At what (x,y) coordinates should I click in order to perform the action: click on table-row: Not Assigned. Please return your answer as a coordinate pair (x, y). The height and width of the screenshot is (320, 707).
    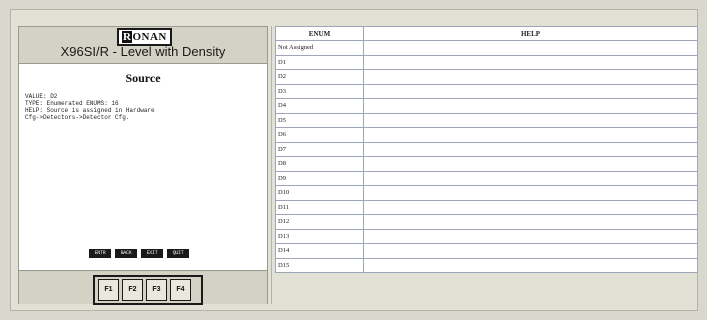
    Looking at the image, I should click on (486, 48).